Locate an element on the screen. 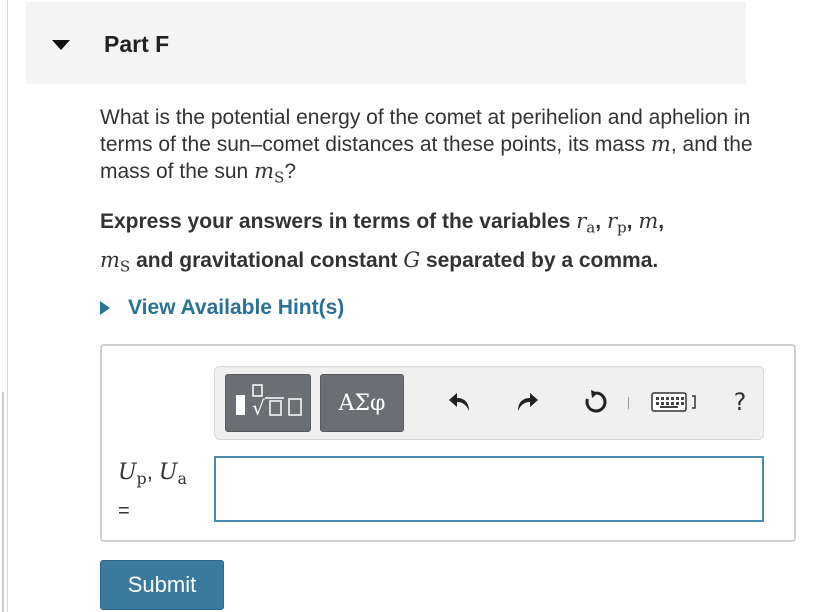 This screenshot has width=824, height=612. left-border-line is located at coordinates (7, 306).